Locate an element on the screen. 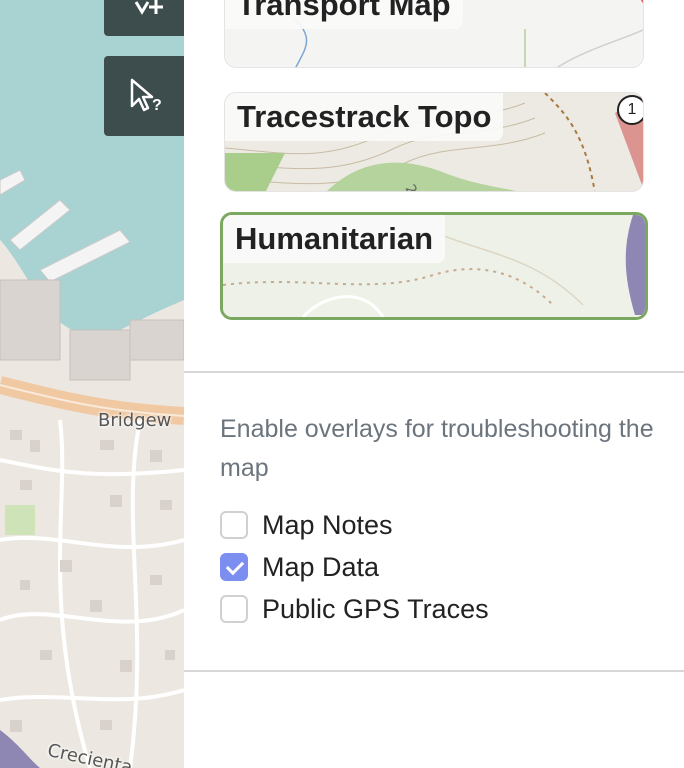 The image size is (684, 768). layer-label: Transport Map is located at coordinates (344, 14).